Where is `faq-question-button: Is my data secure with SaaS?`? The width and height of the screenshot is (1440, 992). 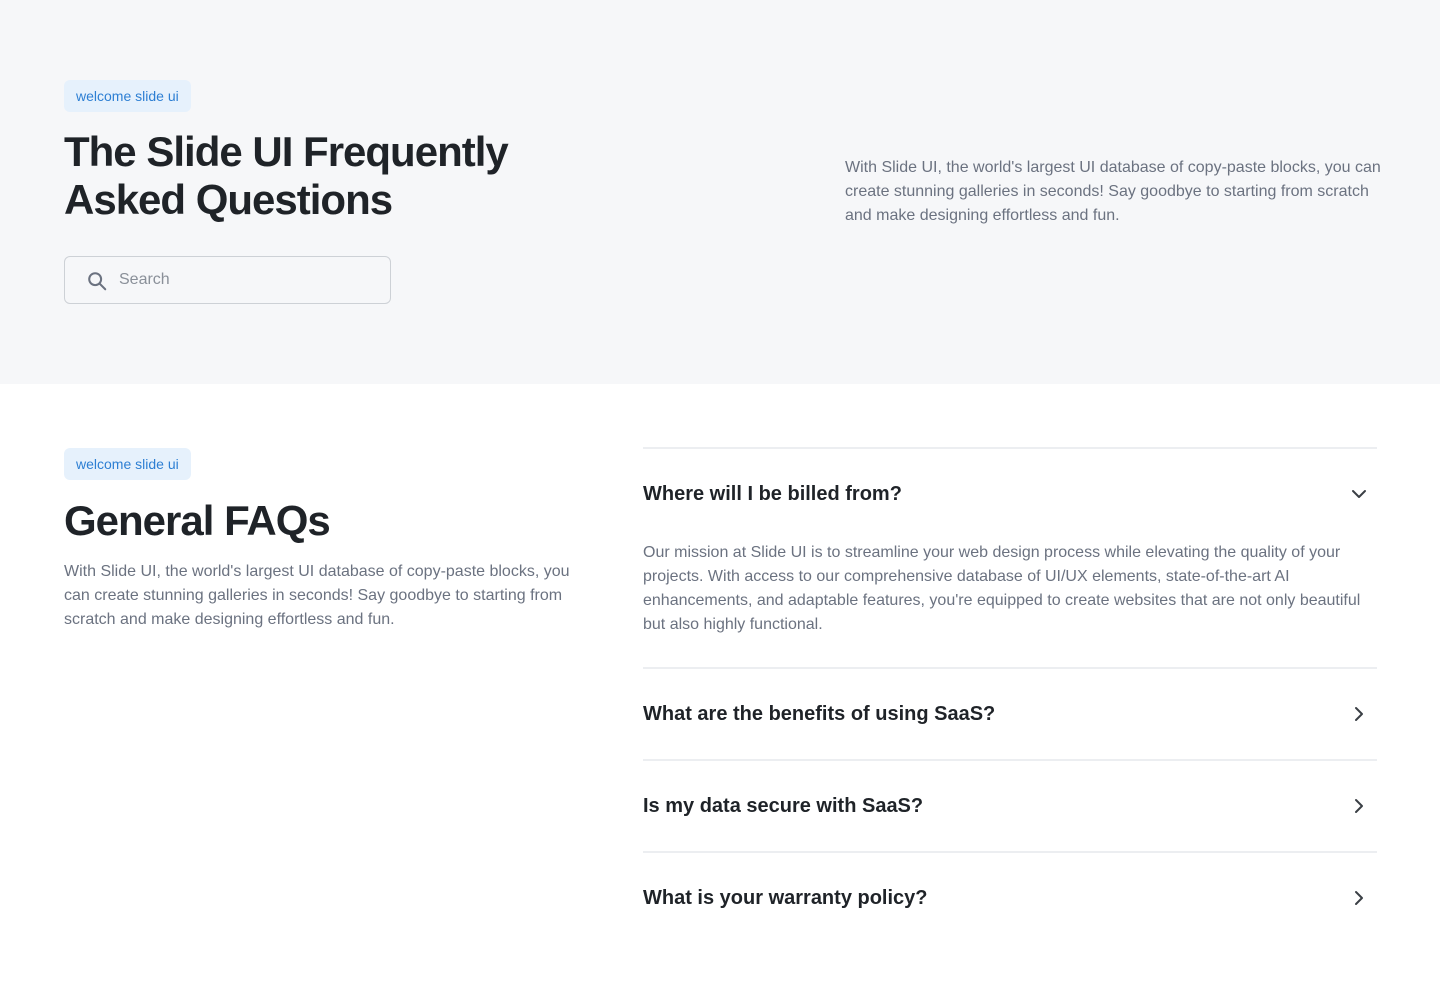
faq-question-button: Is my data secure with SaaS? is located at coordinates (1010, 806).